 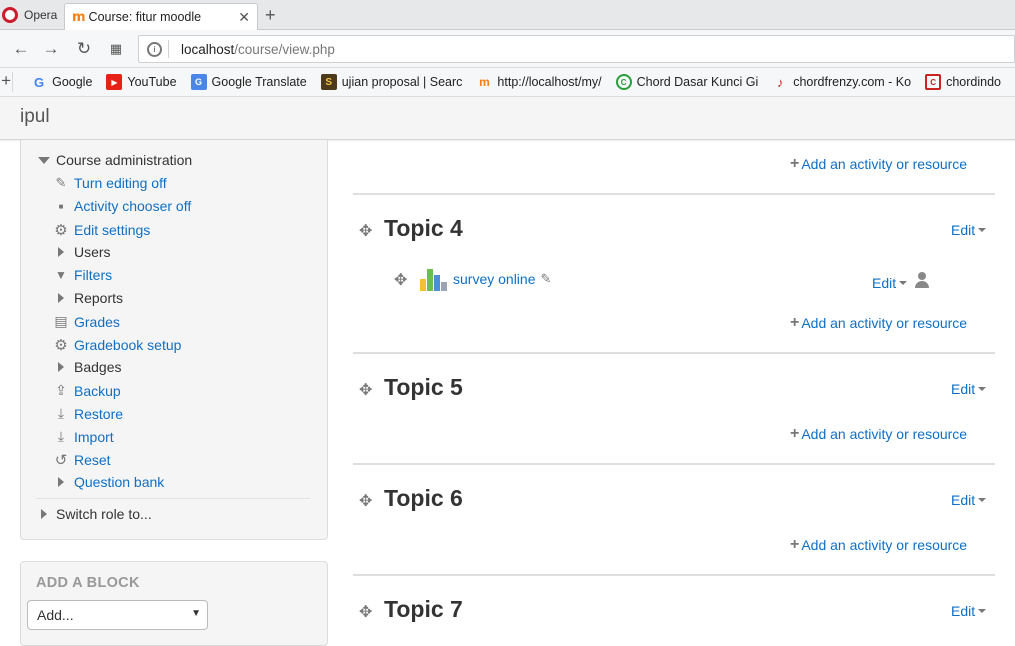 What do you see at coordinates (270, 15) in the screenshot?
I see `new-tab-button: +` at bounding box center [270, 15].